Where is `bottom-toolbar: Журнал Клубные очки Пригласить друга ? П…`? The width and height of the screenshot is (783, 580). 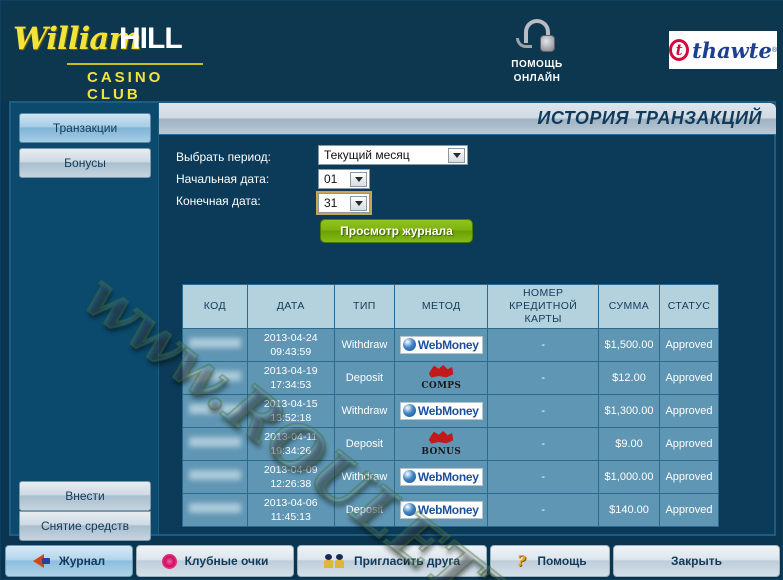 bottom-toolbar: Журнал Клубные очки Пригласить друга ? П… is located at coordinates (392, 561).